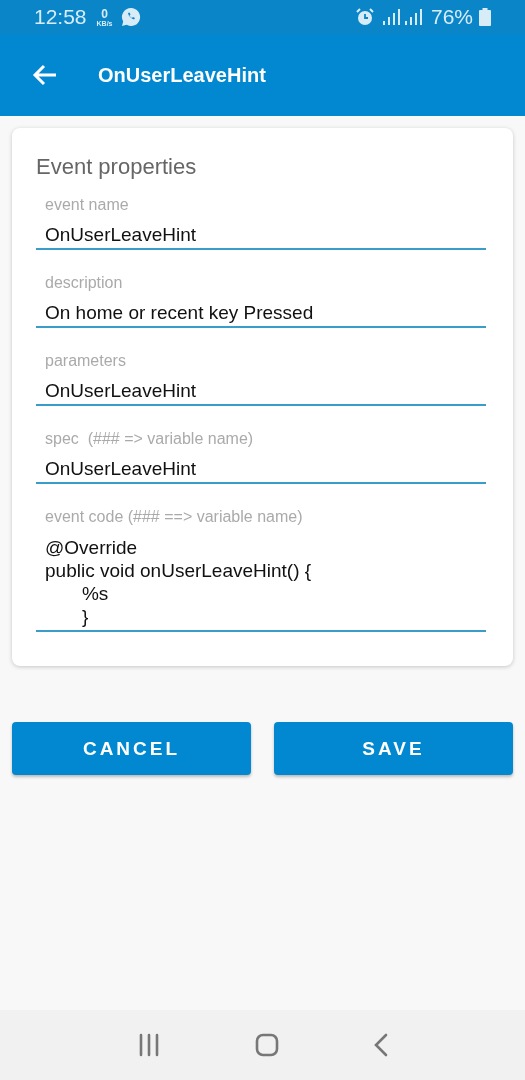  Describe the element at coordinates (402, 17) in the screenshot. I see `signal-icon` at that location.